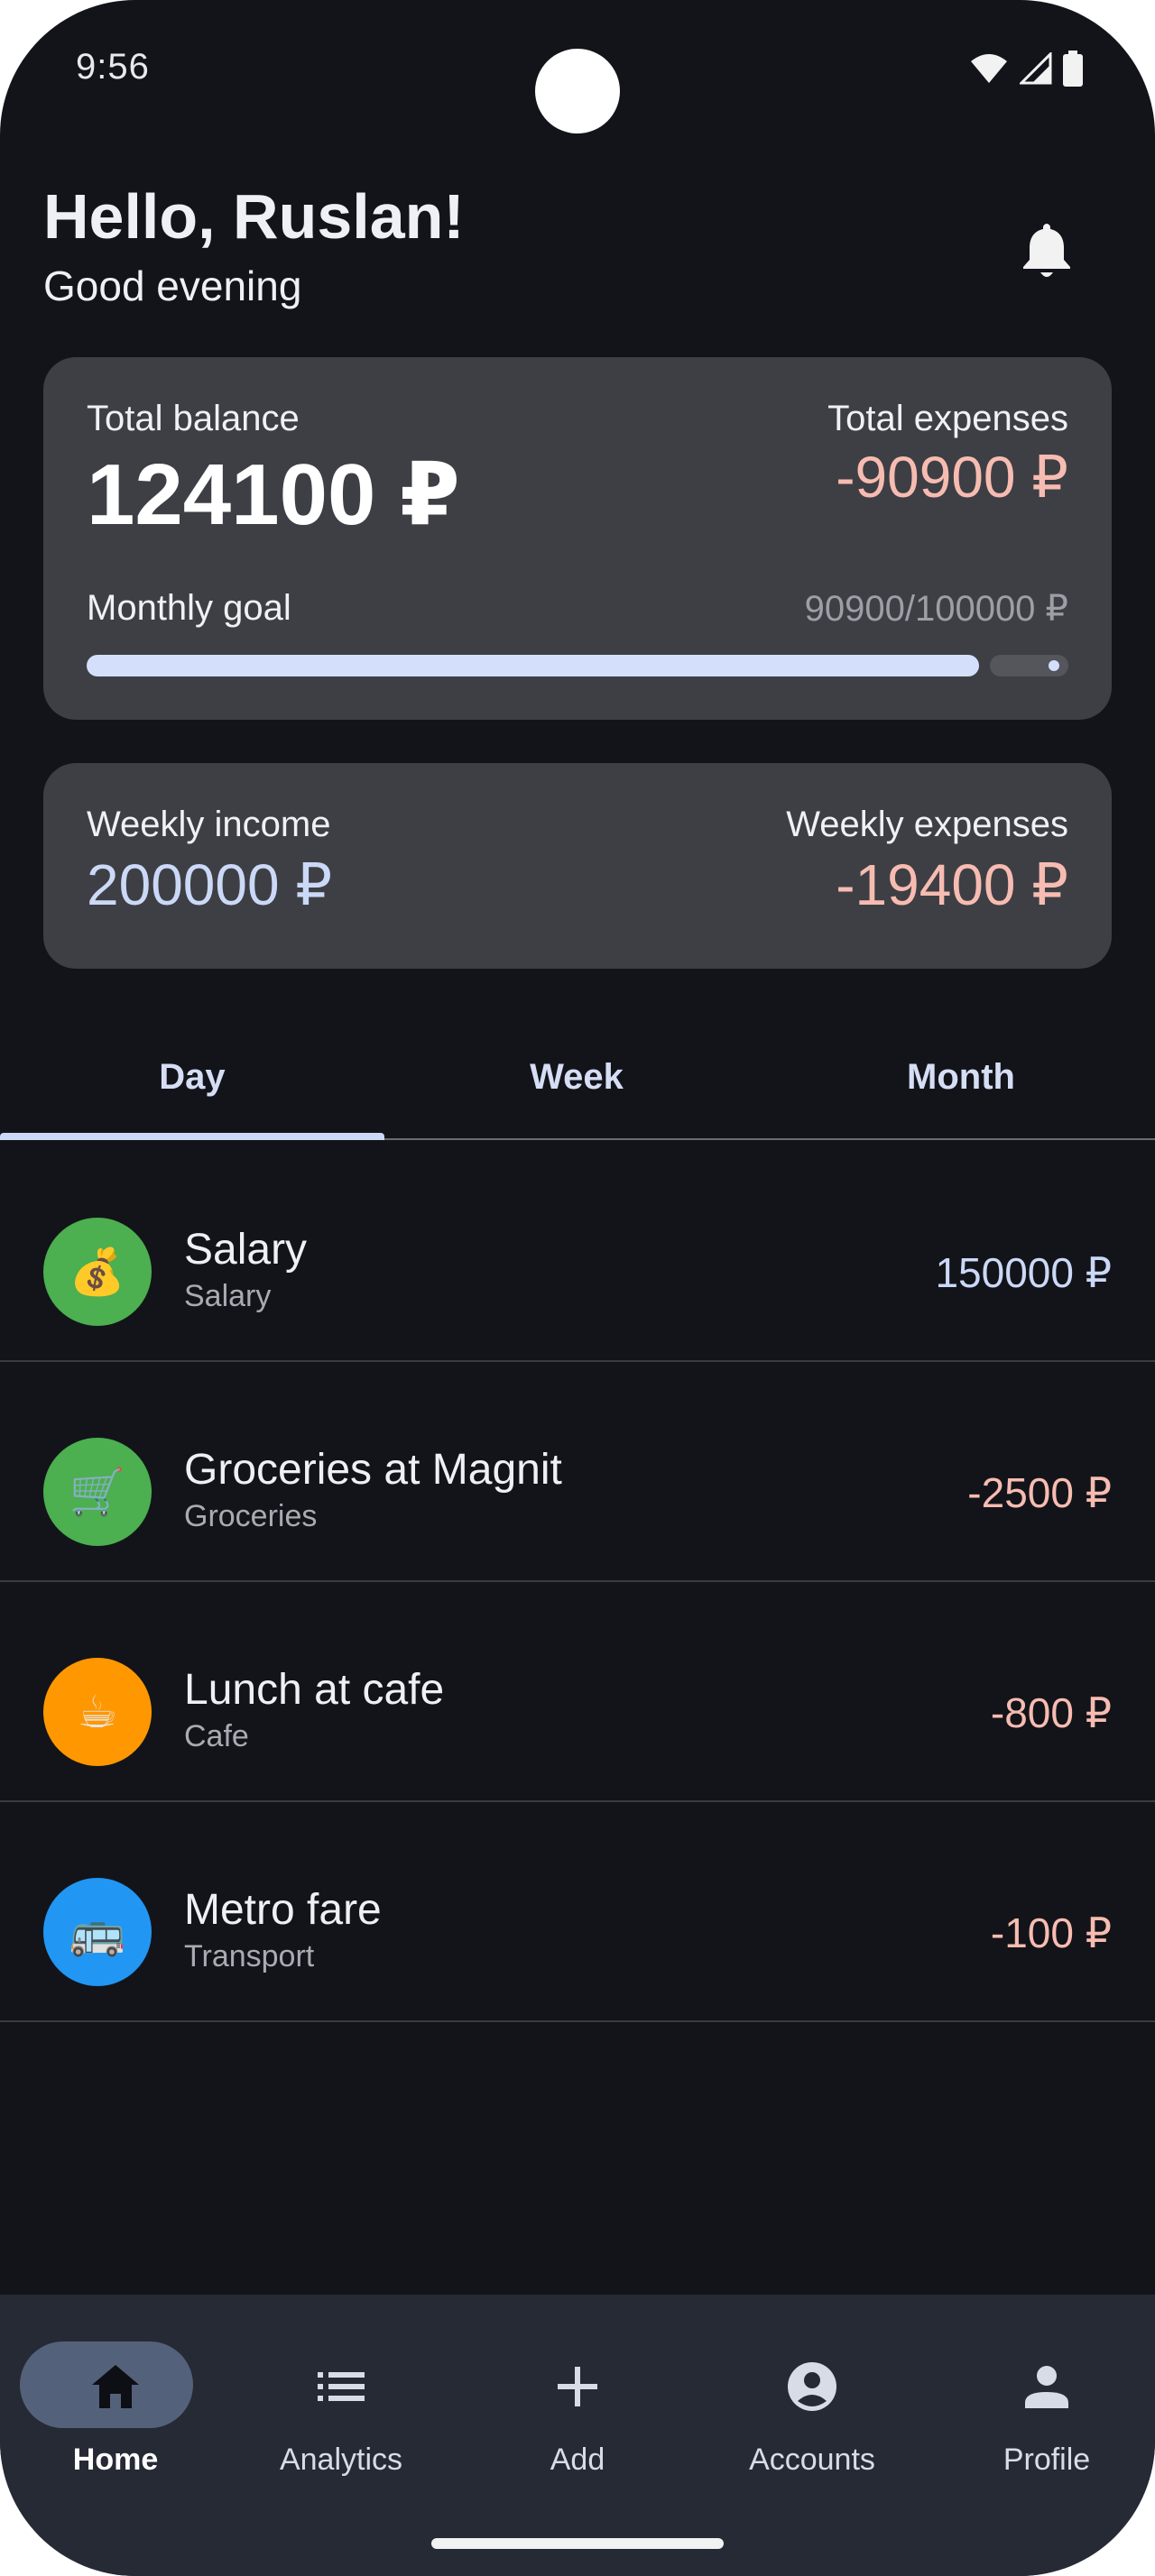 The height and width of the screenshot is (2576, 1155). I want to click on nav-label: Accounts, so click(812, 2460).